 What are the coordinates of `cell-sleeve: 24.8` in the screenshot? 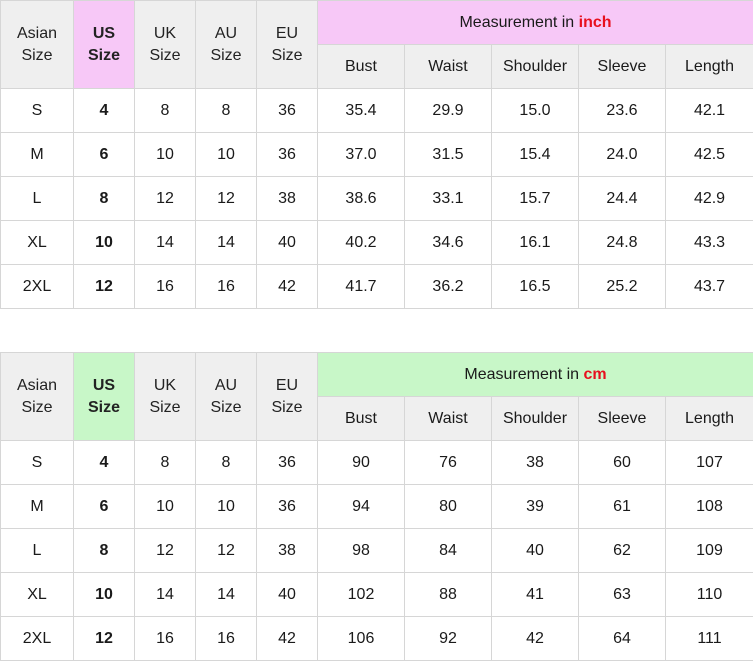 It's located at (622, 242).